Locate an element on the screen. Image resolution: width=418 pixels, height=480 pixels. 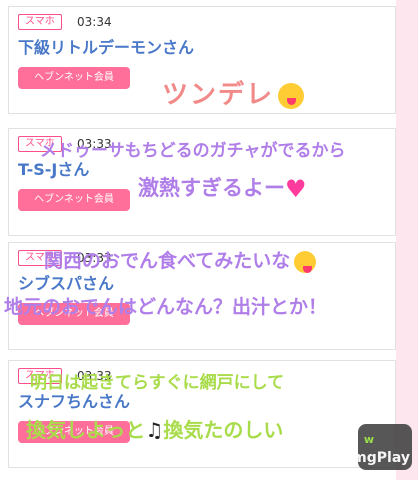
overlay-text: 関西のおでん食べてみたいな is located at coordinates (167, 261).